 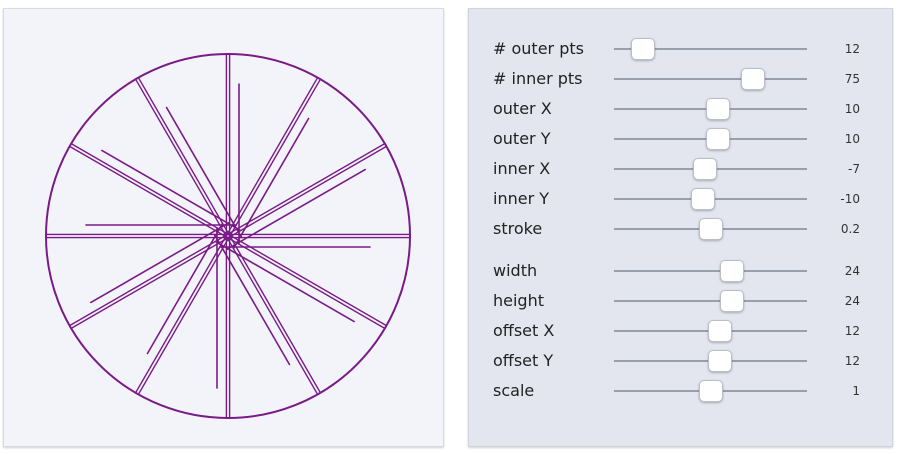 What do you see at coordinates (710, 271) in the screenshot?
I see `slider-track-width` at bounding box center [710, 271].